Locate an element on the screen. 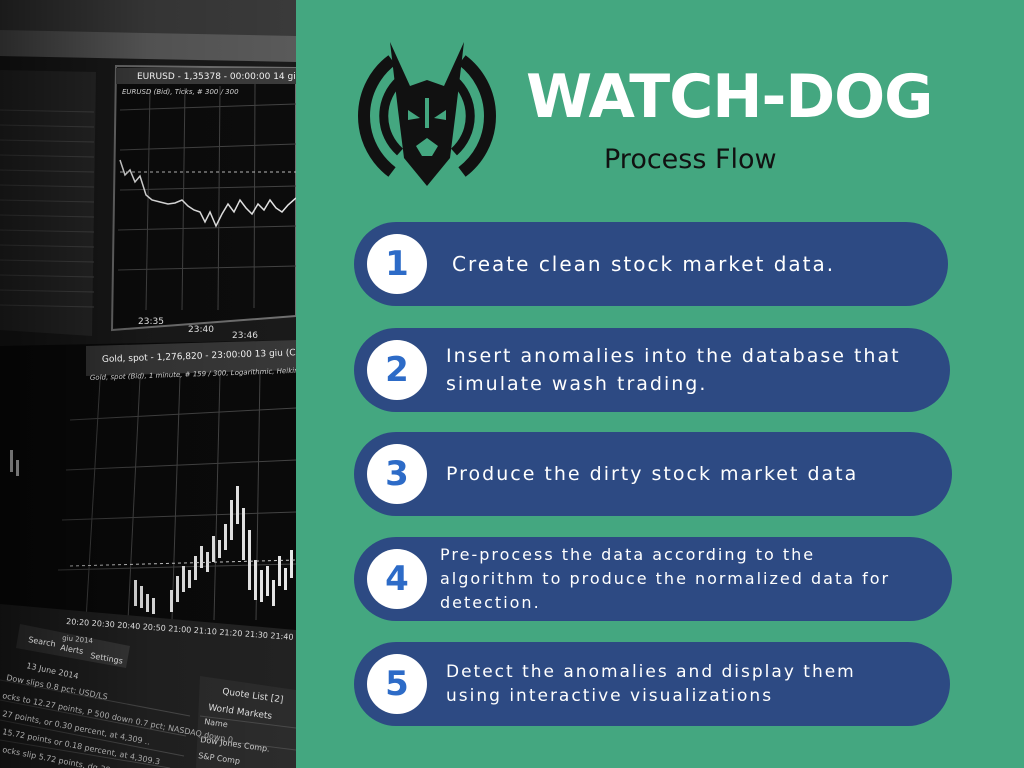 This screenshot has height=768, width=1024. step-3: 3 Produce the dirty stock market data is located at coordinates (653, 474).